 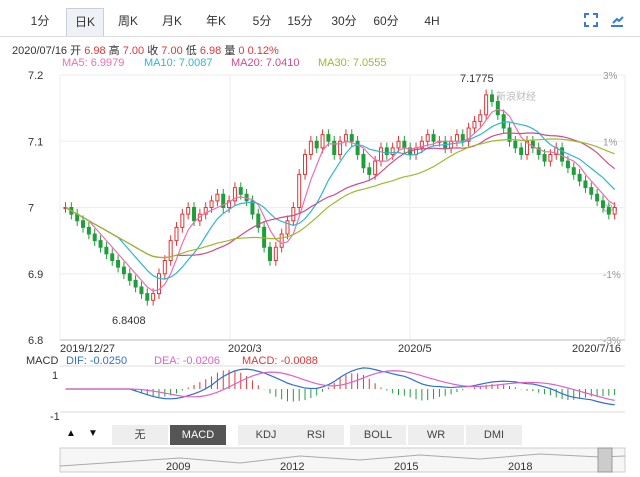 What do you see at coordinates (128, 21) in the screenshot?
I see `tab-2: 周K` at bounding box center [128, 21].